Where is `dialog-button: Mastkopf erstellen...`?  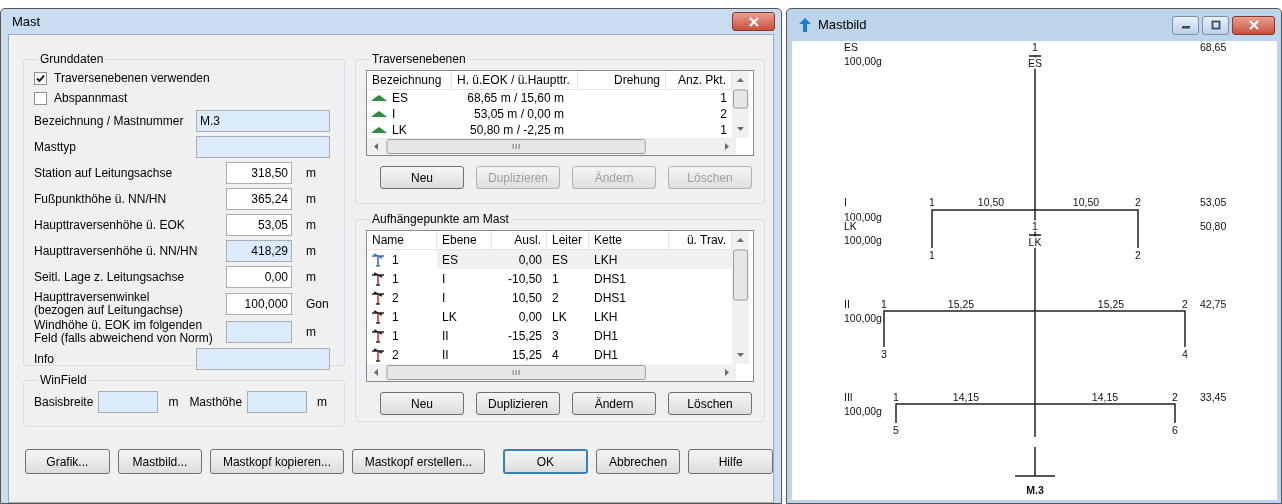
dialog-button: Mastkopf erstellen... is located at coordinates (418, 461).